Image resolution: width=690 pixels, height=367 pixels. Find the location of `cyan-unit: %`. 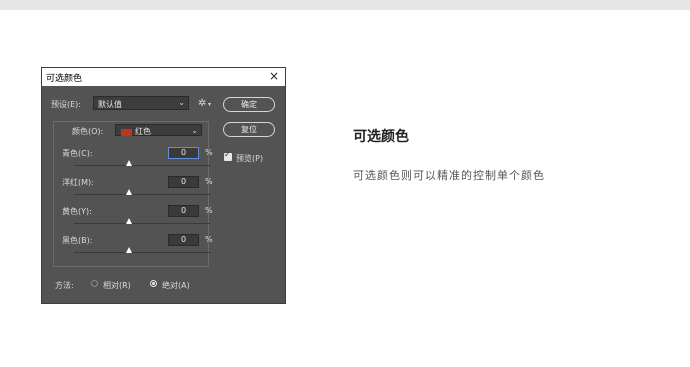

cyan-unit: % is located at coordinates (209, 152).